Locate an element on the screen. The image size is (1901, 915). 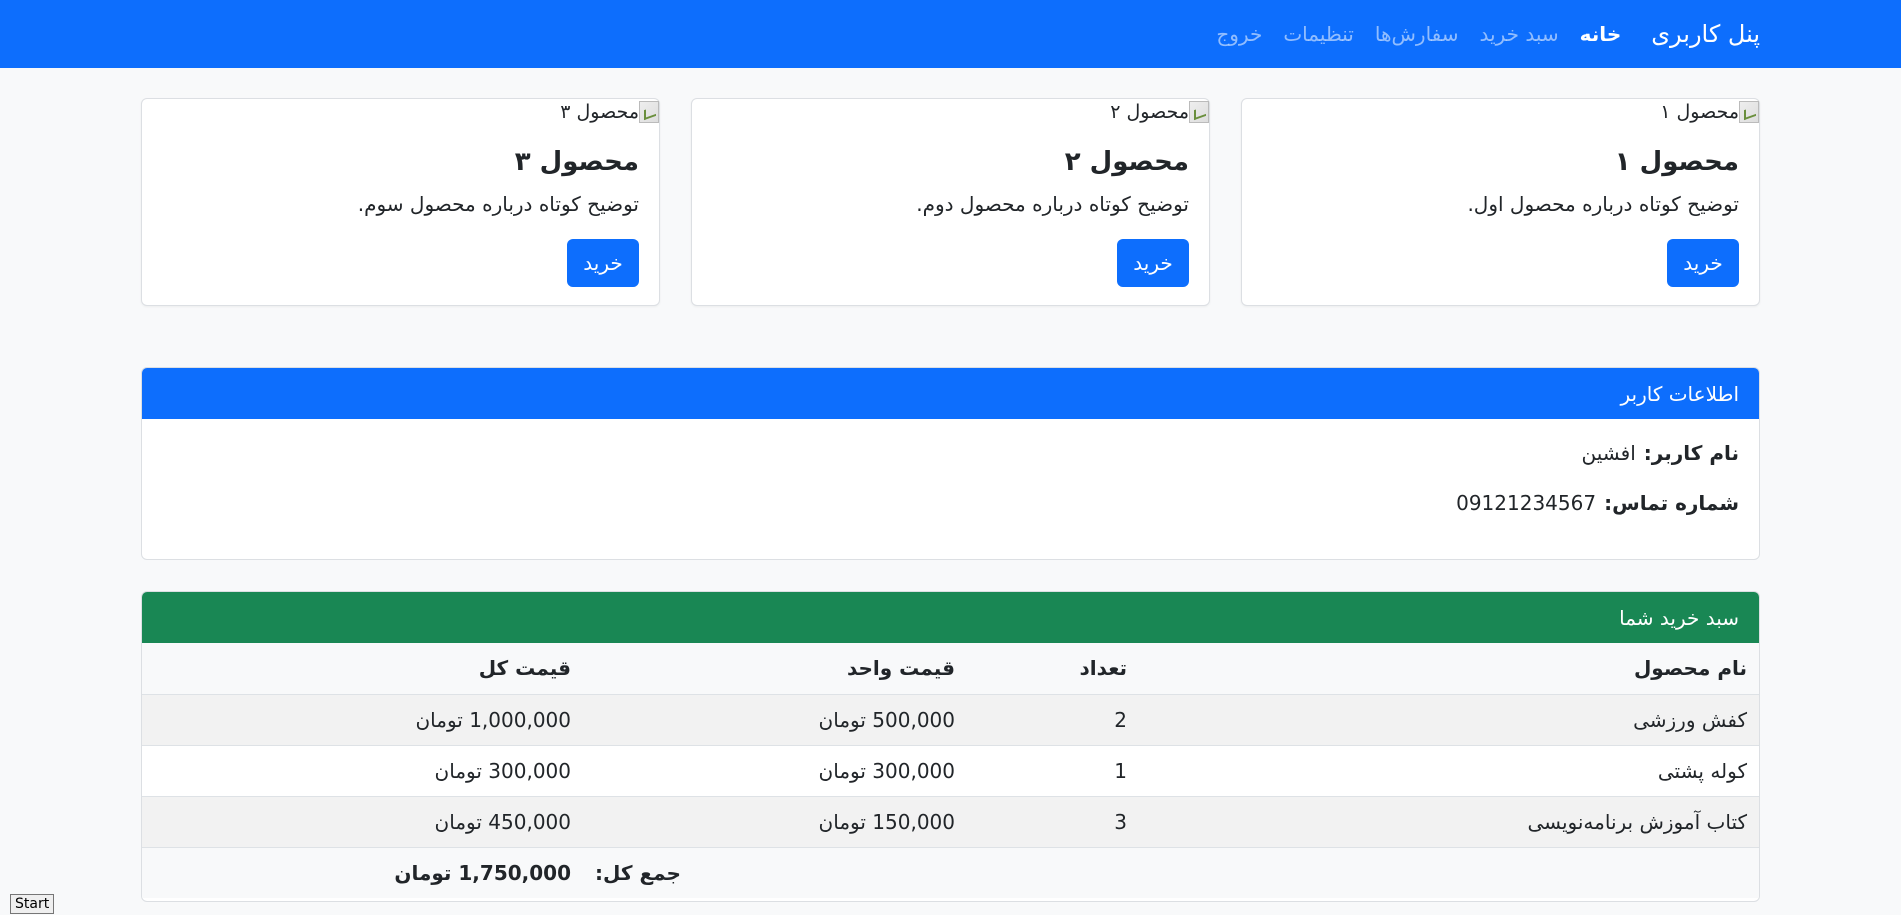
column-header-unit-price: قیمت واحد is located at coordinates (775, 668).